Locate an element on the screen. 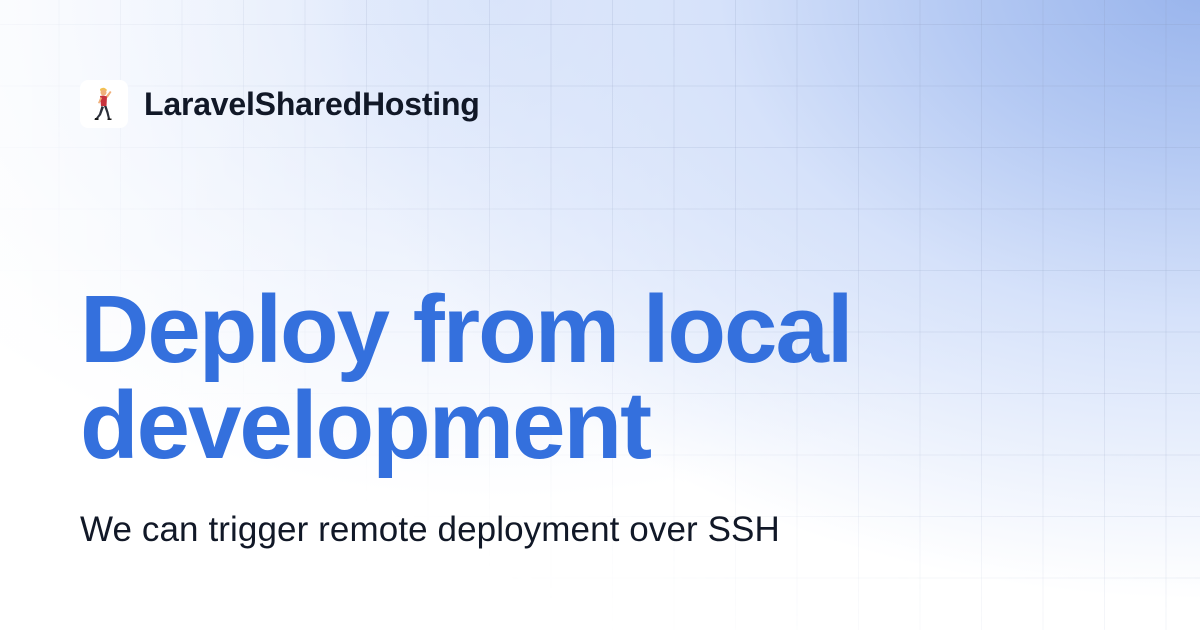 The height and width of the screenshot is (630, 1200). brand-name: LaravelSharedHosting is located at coordinates (312, 103).